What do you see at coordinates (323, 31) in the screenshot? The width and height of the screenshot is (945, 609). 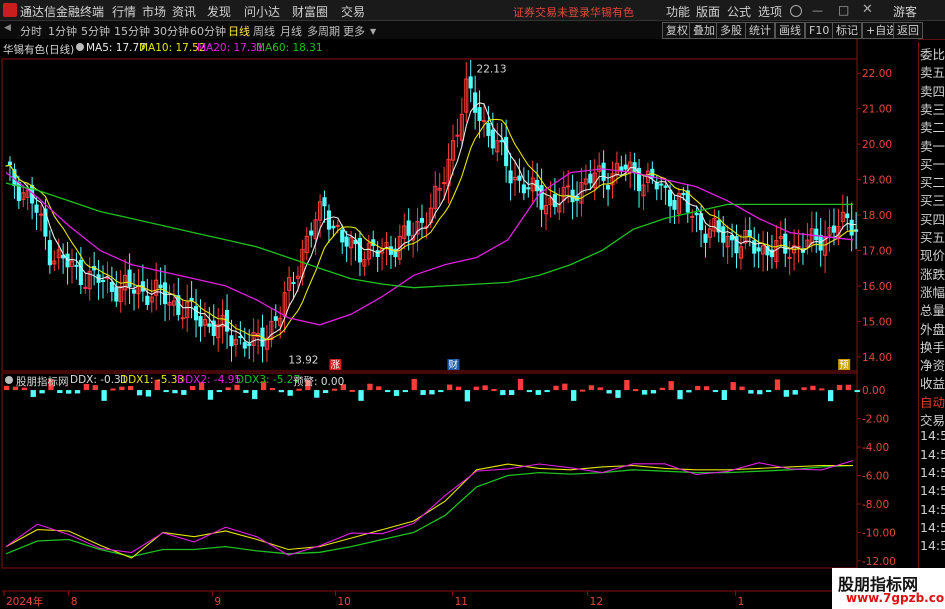 I see `period-multi: 多周期` at bounding box center [323, 31].